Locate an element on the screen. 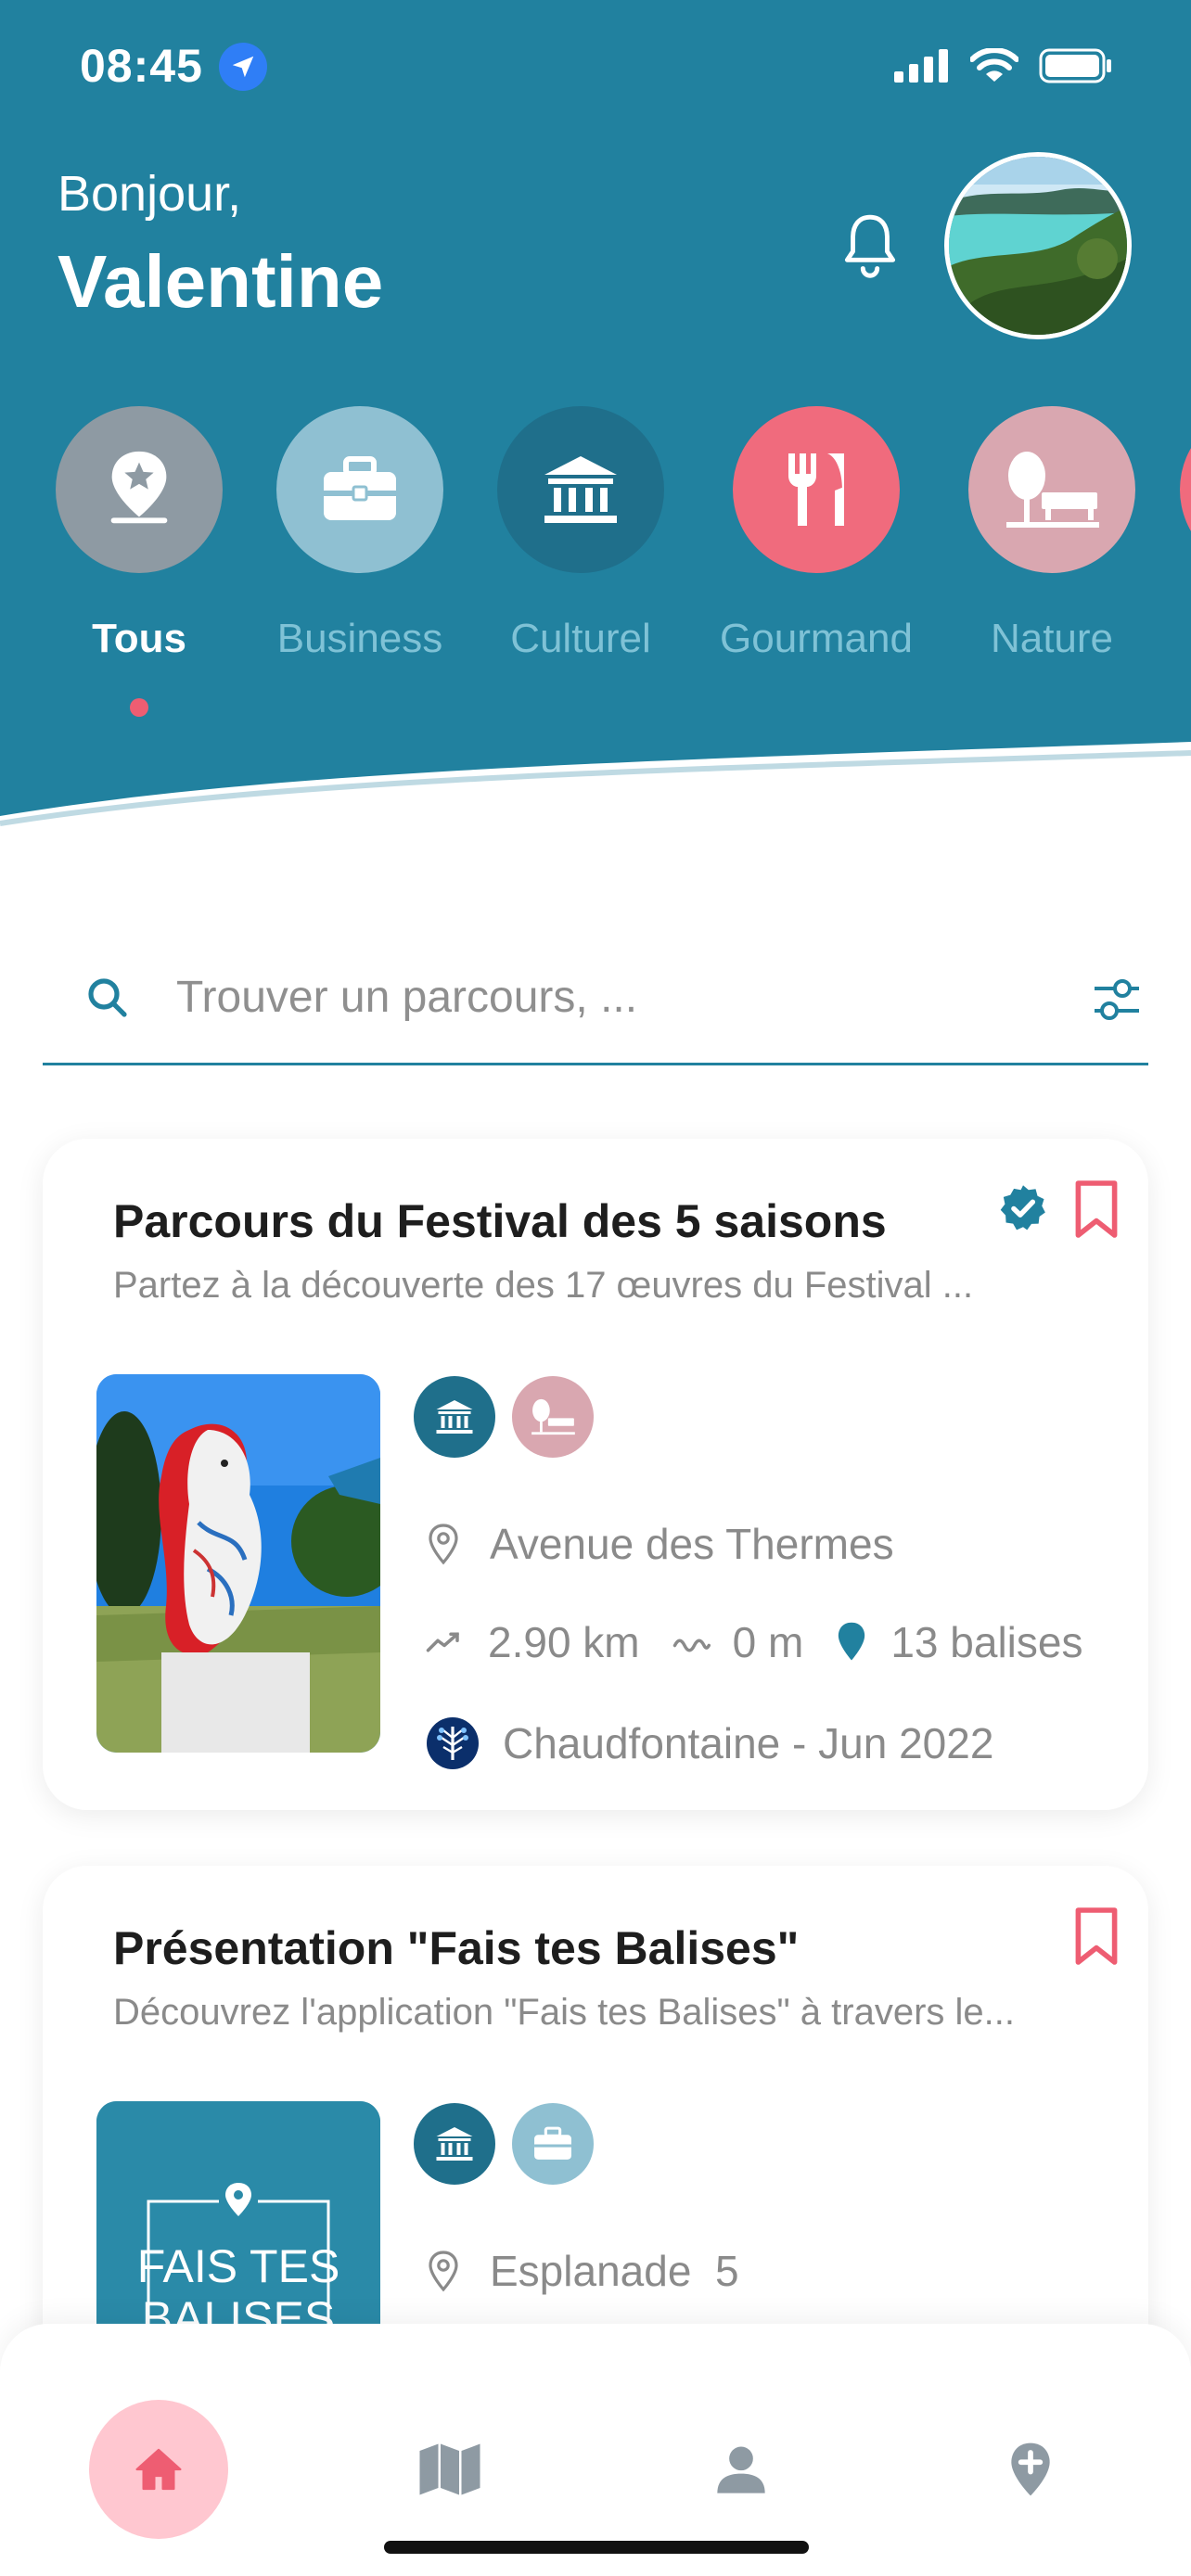 The height and width of the screenshot is (2576, 1191). map-icon is located at coordinates (450, 2469).